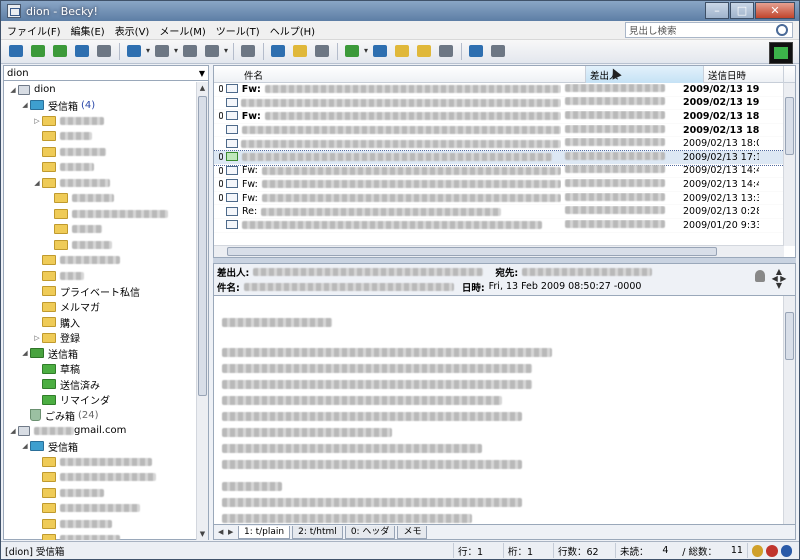 The image size is (800, 560). I want to click on mark-icon, so click(215, 51).